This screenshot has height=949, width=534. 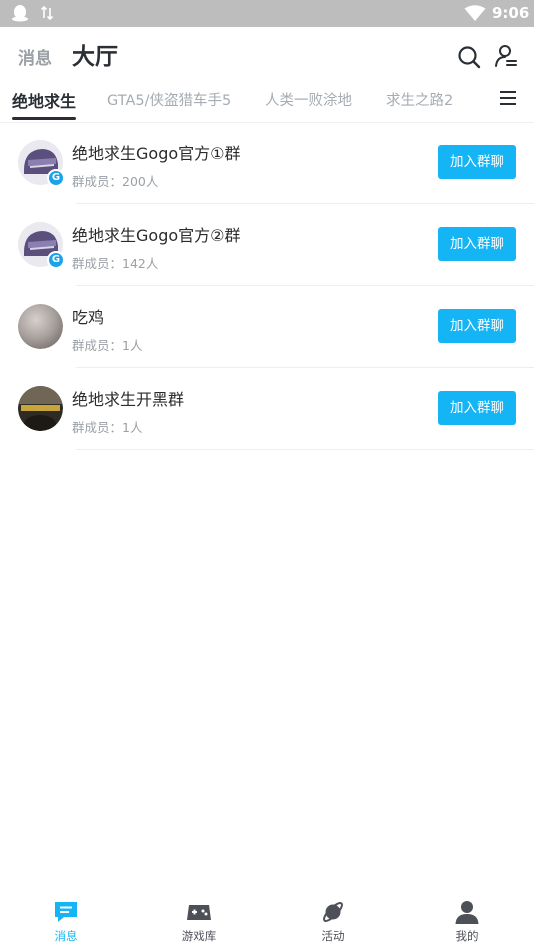 I want to click on gamepad-icon, so click(x=199, y=912).